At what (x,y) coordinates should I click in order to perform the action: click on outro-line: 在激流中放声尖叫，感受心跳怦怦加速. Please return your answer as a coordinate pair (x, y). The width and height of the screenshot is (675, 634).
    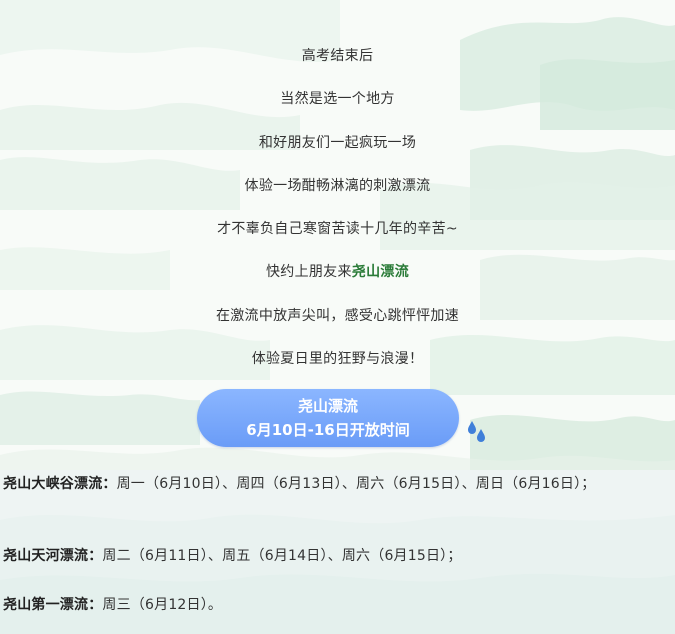
    Looking at the image, I should click on (337, 316).